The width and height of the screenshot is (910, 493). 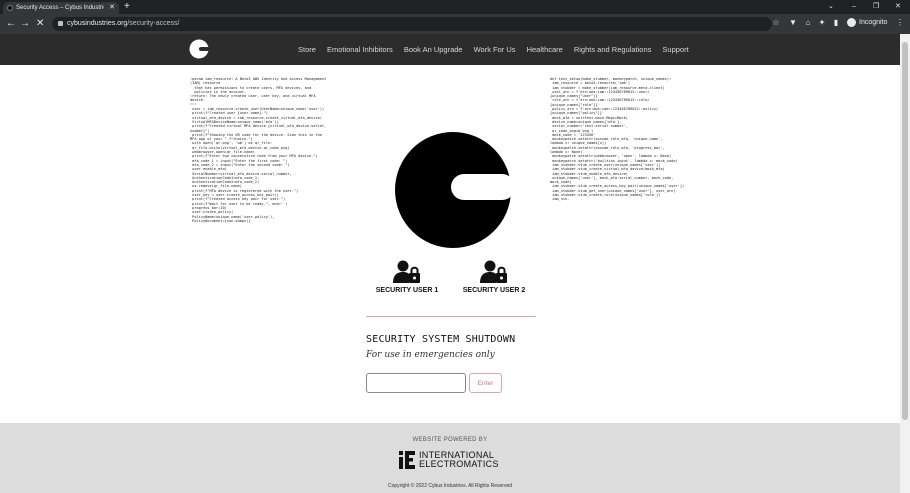 I want to click on extensions-puzzle-icon: ✦, so click(x=822, y=23).